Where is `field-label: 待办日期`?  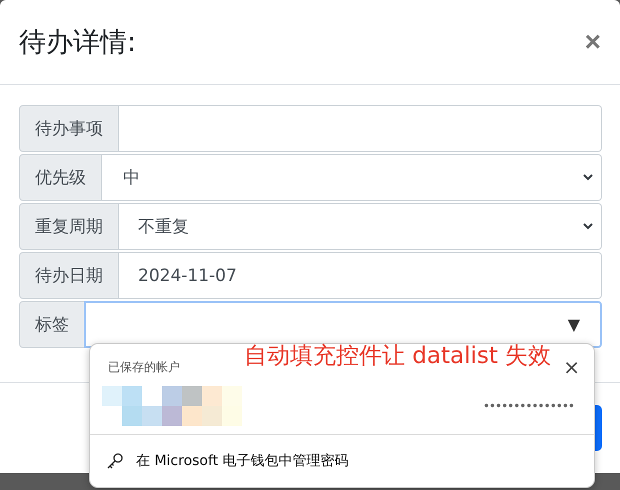 field-label: 待办日期 is located at coordinates (69, 275).